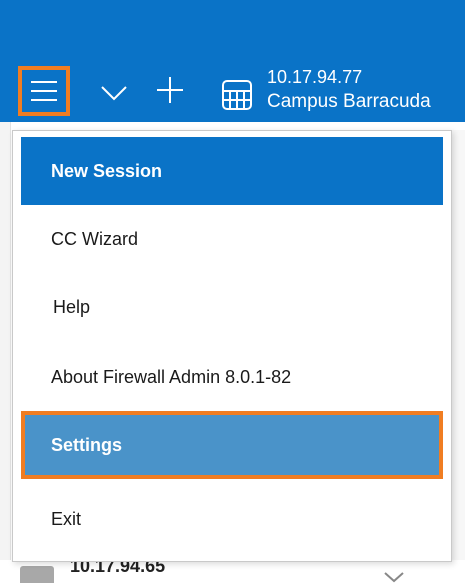 The image size is (465, 583). I want to click on connection-name: Campus Barracuda, so click(349, 101).